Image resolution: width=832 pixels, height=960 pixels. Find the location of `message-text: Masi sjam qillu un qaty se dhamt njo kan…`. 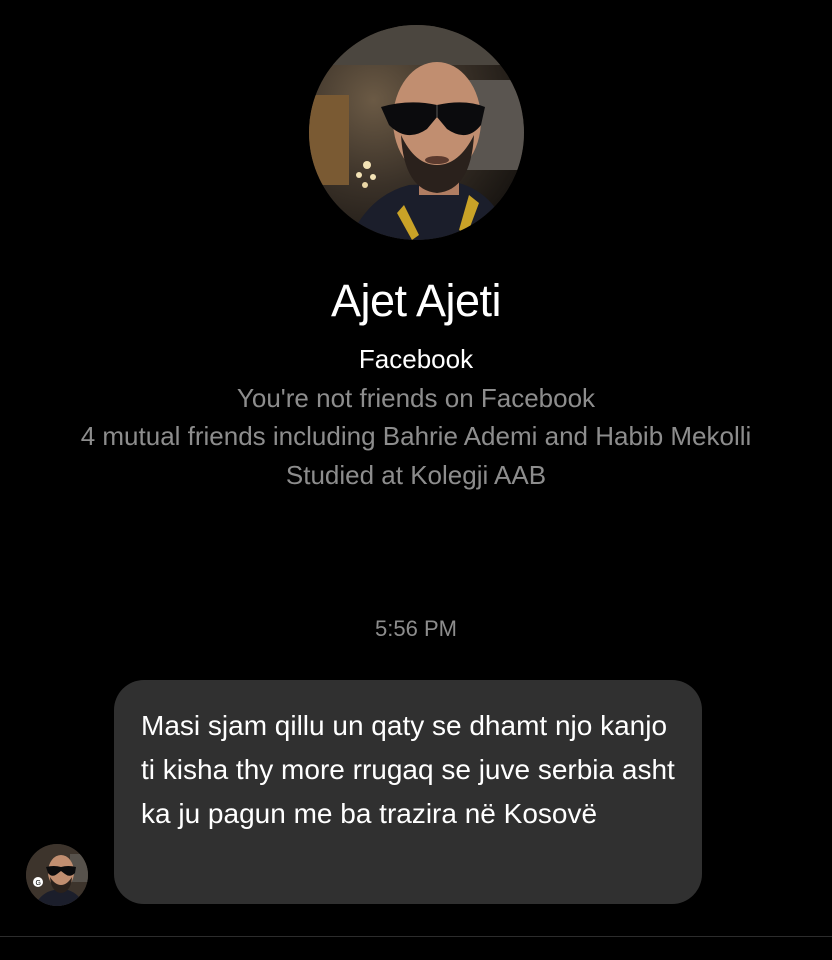

message-text: Masi sjam qillu un qaty se dhamt njo kan… is located at coordinates (408, 769).